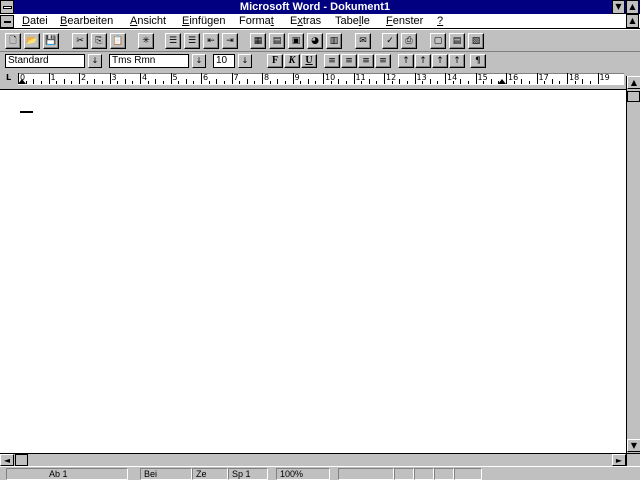 Image resolution: width=640 pixels, height=480 pixels. I want to click on zoom-100-button: ▤, so click(457, 41).